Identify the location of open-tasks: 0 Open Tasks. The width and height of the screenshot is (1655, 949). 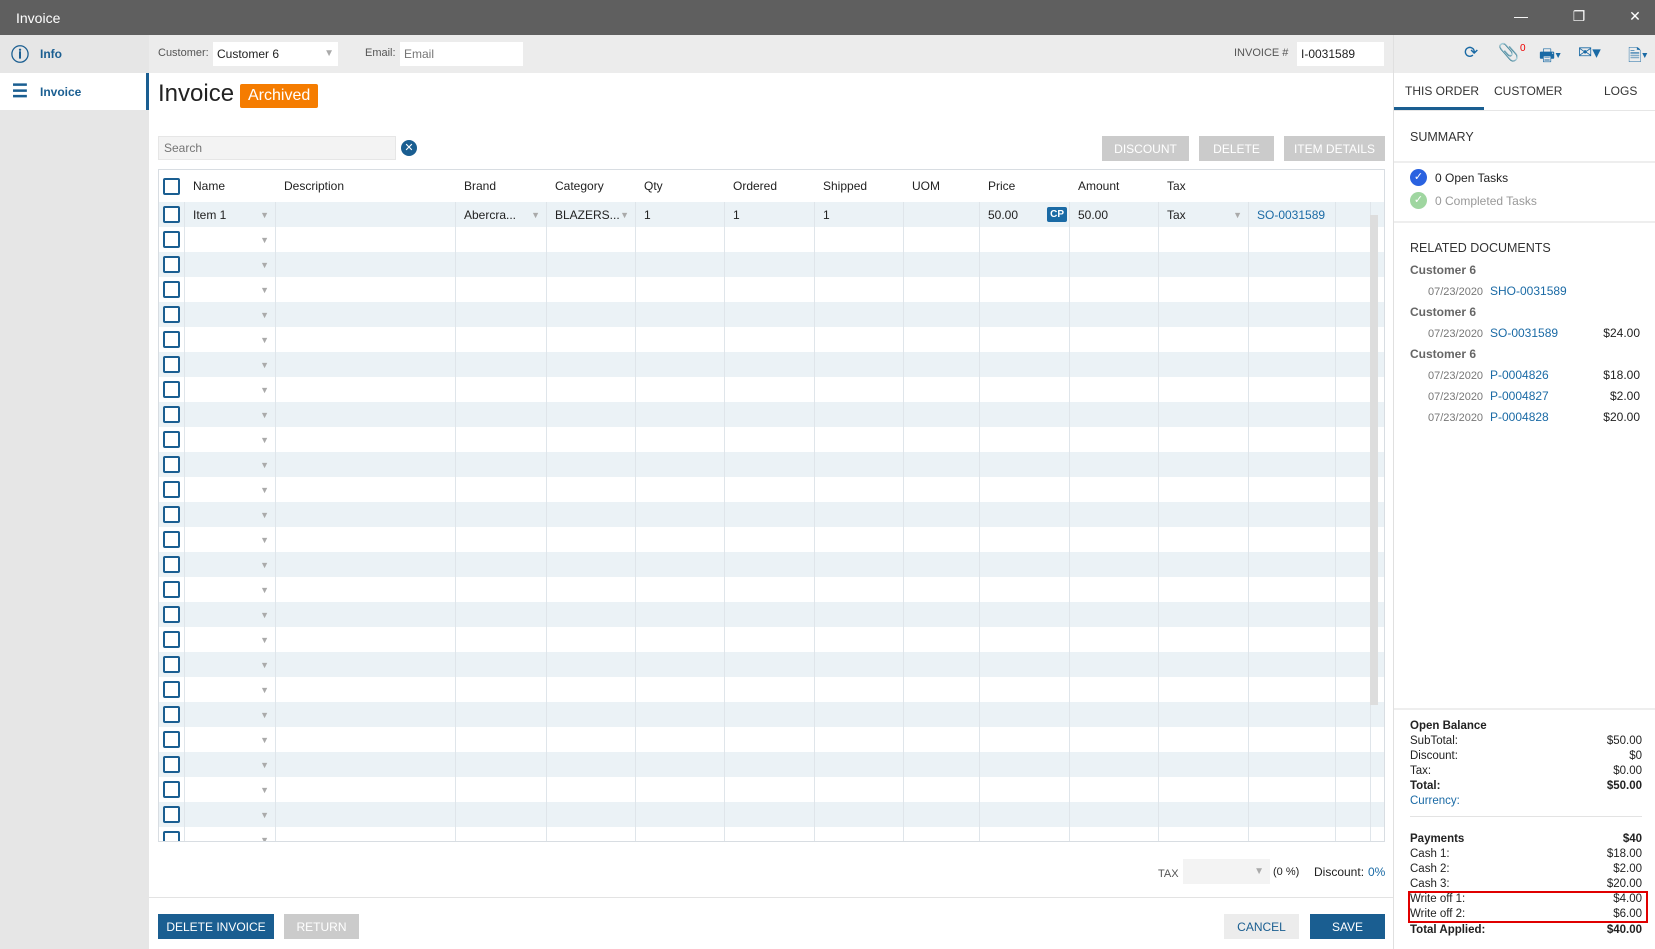
(1471, 178).